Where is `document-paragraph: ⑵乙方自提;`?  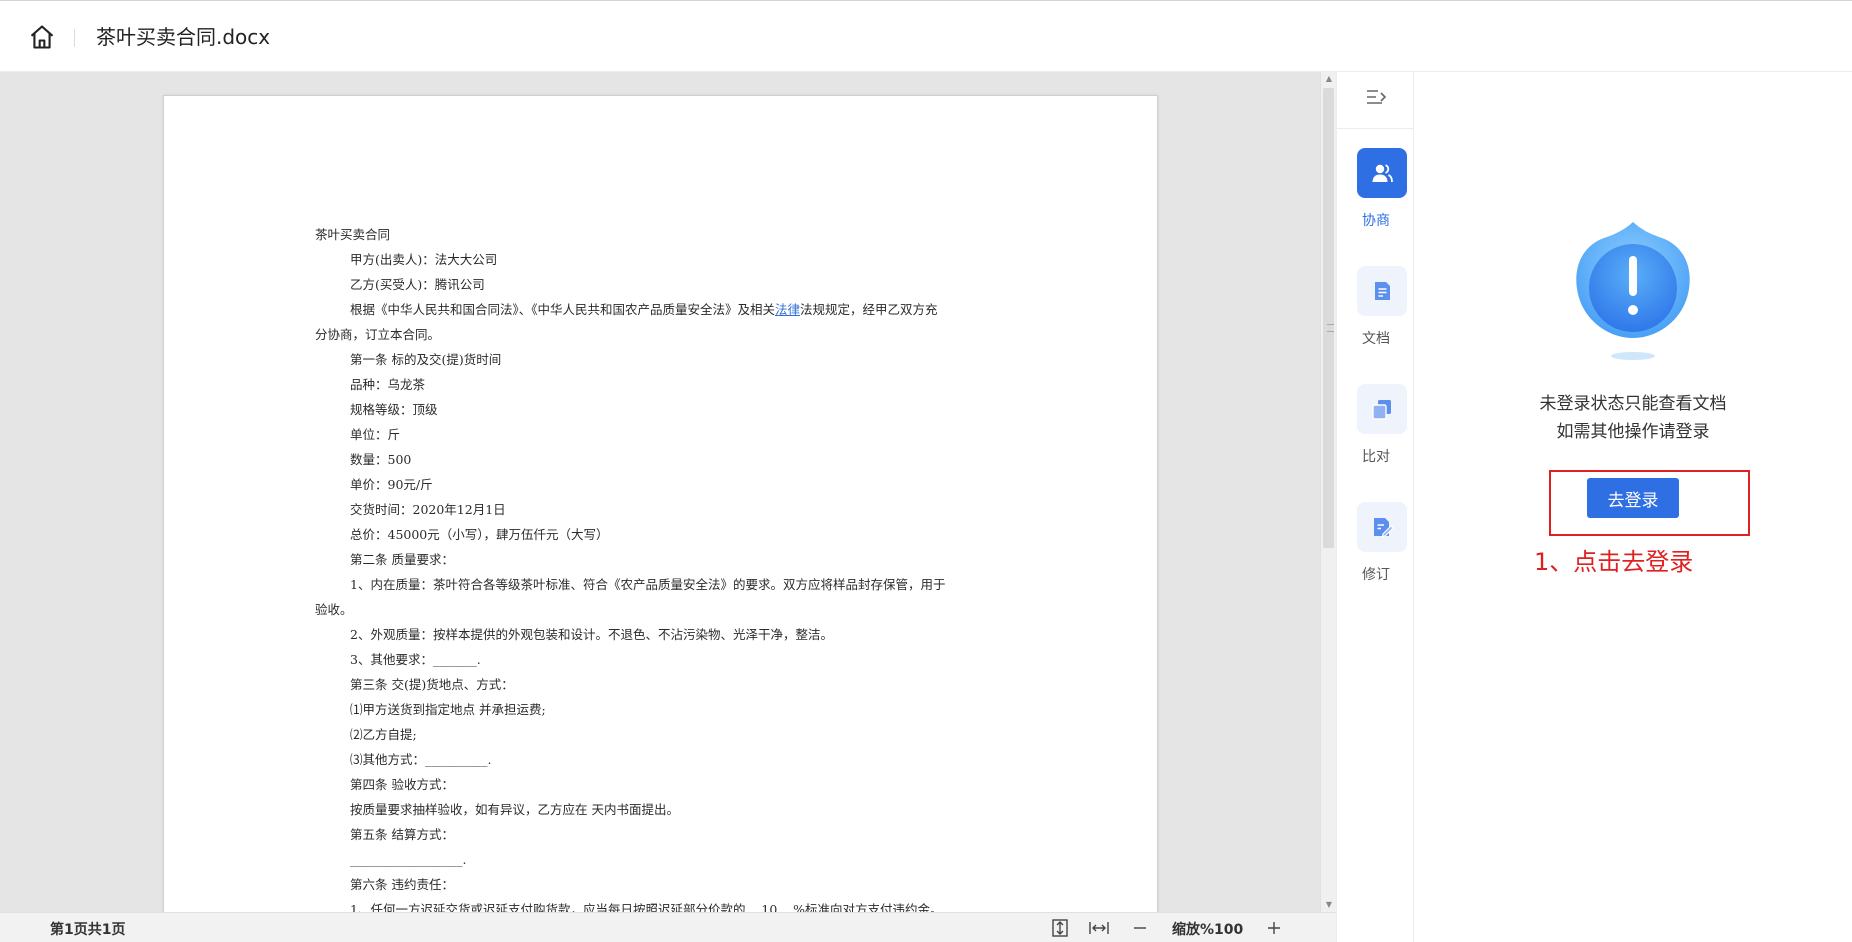 document-paragraph: ⑵乙方自提; is located at coordinates (383, 734).